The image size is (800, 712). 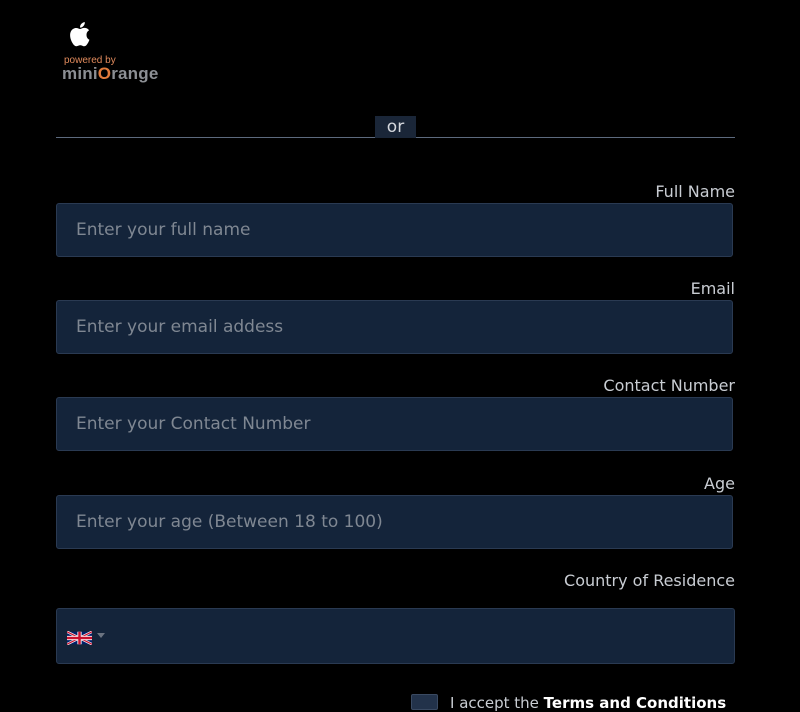 I want to click on full-name-label: Full Name, so click(x=695, y=191).